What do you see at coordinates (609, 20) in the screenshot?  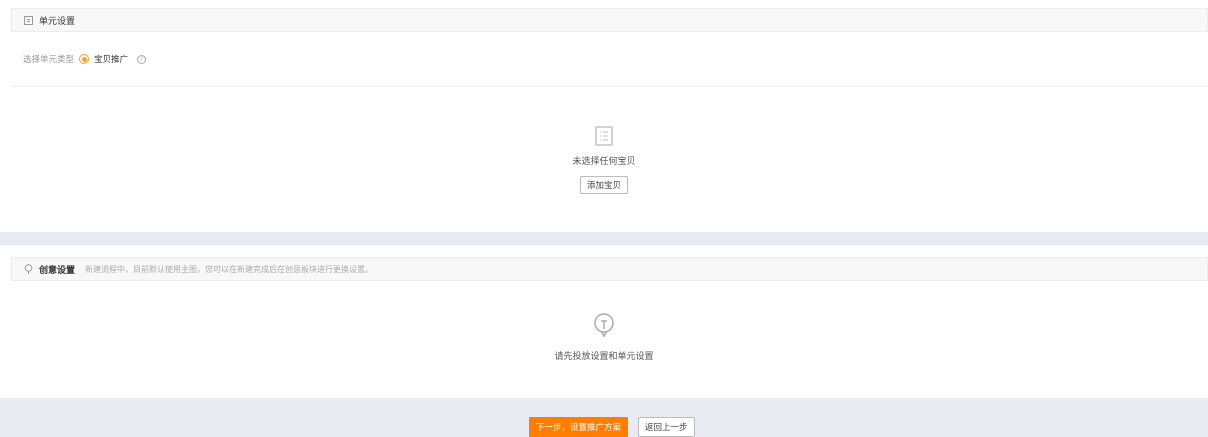 I see `unit-settings-header: 单元设置` at bounding box center [609, 20].